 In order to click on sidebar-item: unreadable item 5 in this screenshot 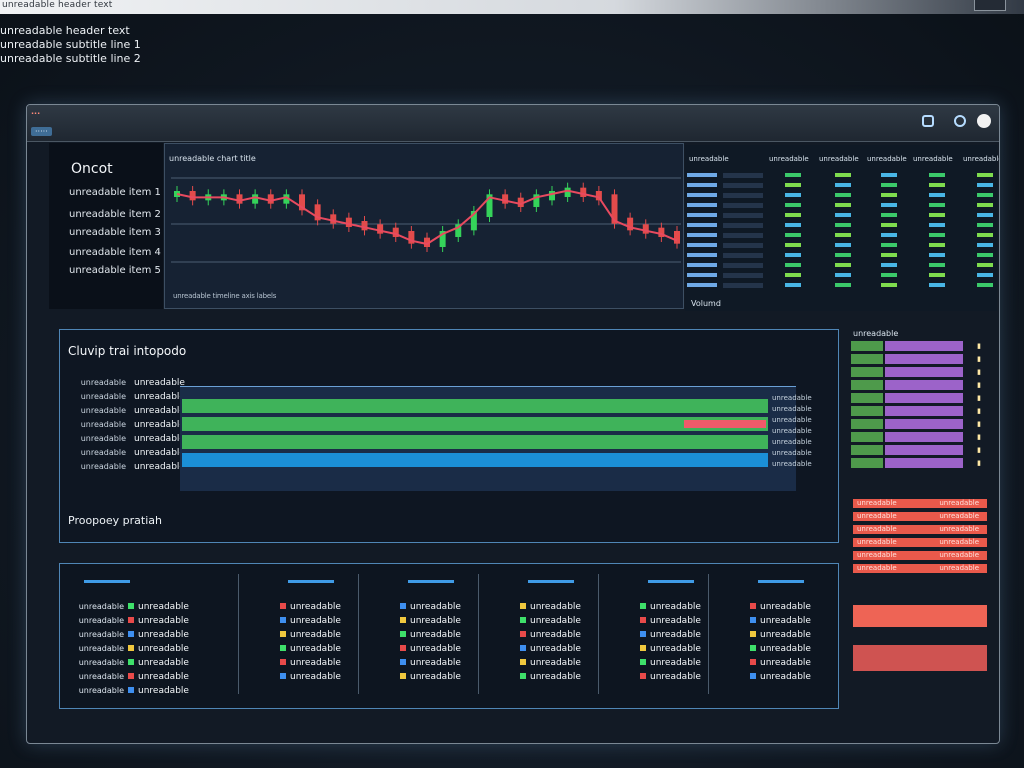, I will do `click(115, 270)`.